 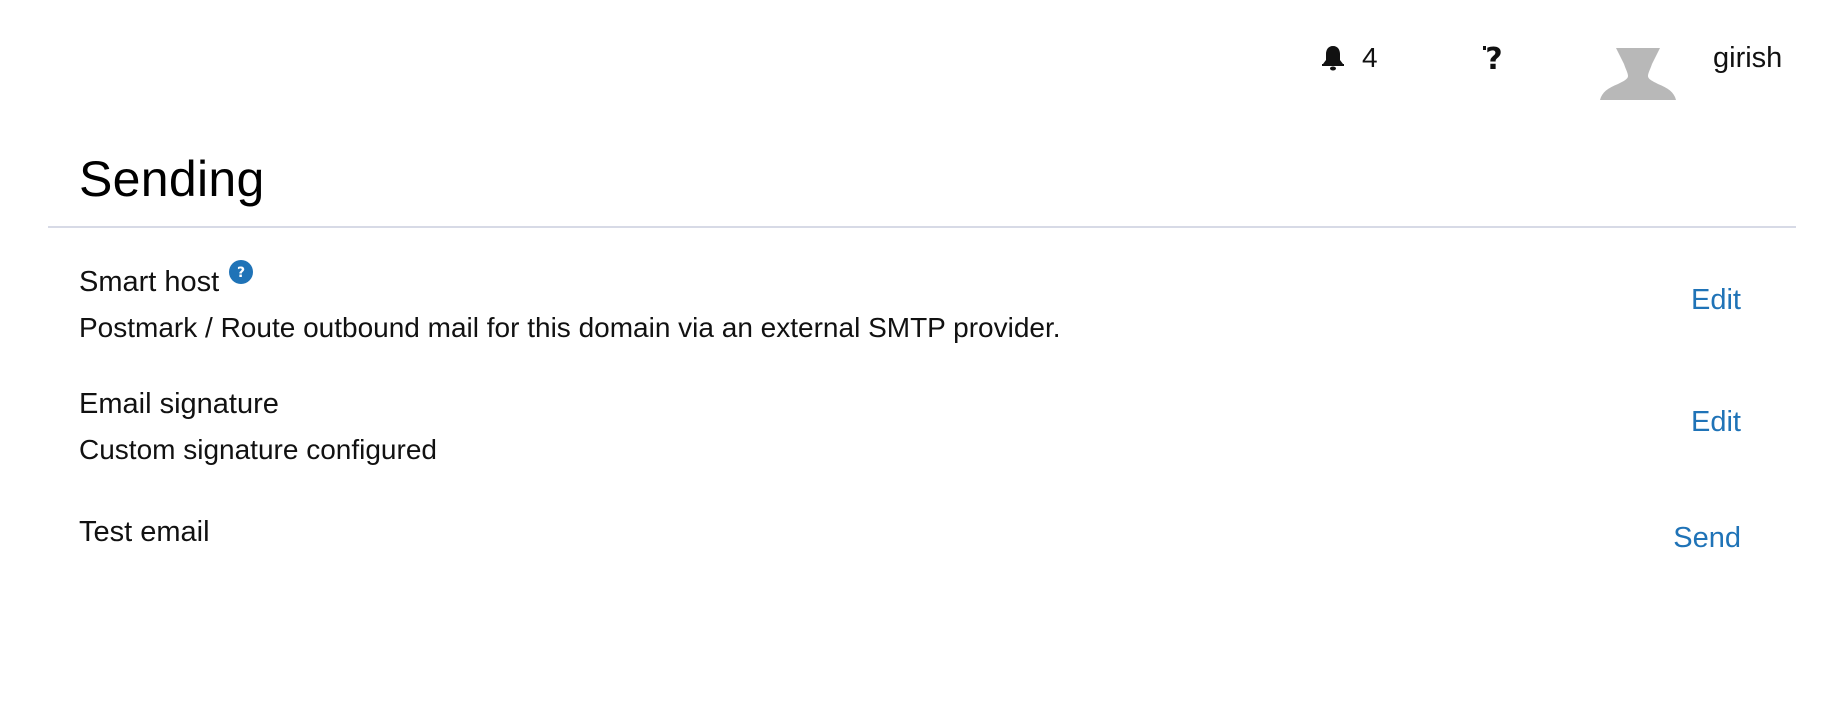 I want to click on setting-title: Smart host ?, so click(x=166, y=279).